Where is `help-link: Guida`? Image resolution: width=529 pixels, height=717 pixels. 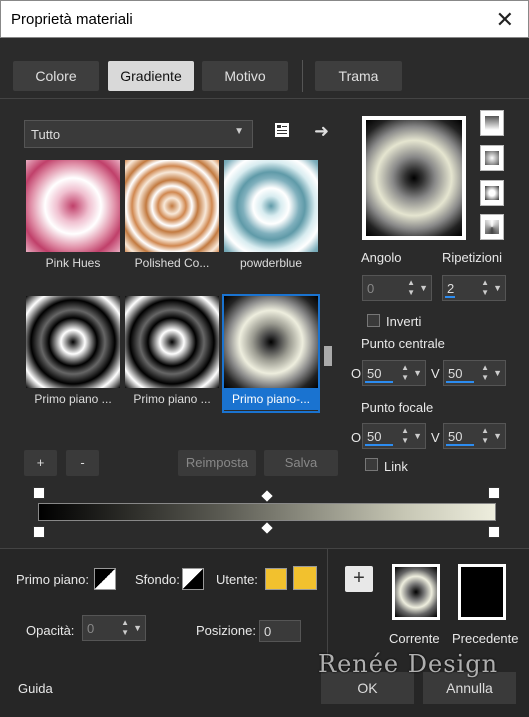 help-link: Guida is located at coordinates (35, 688).